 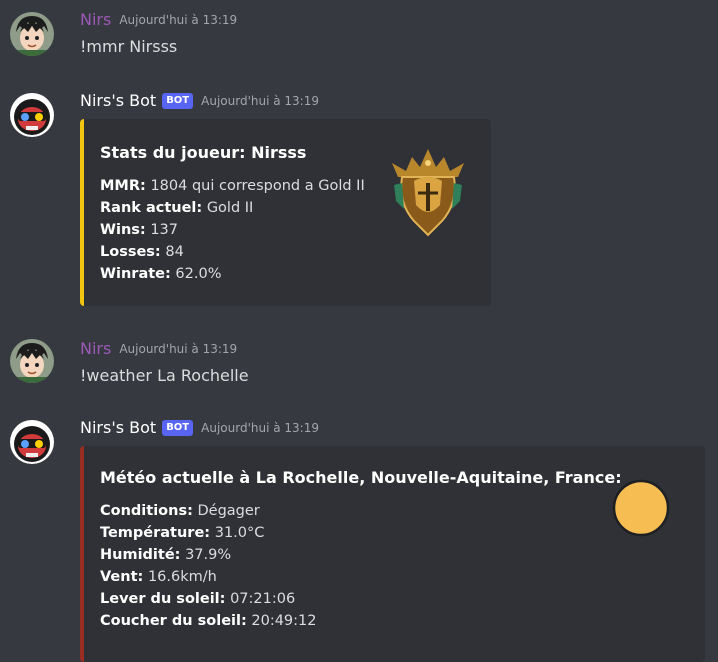 I want to click on gold-rank-emblem-icon, so click(x=428, y=191).